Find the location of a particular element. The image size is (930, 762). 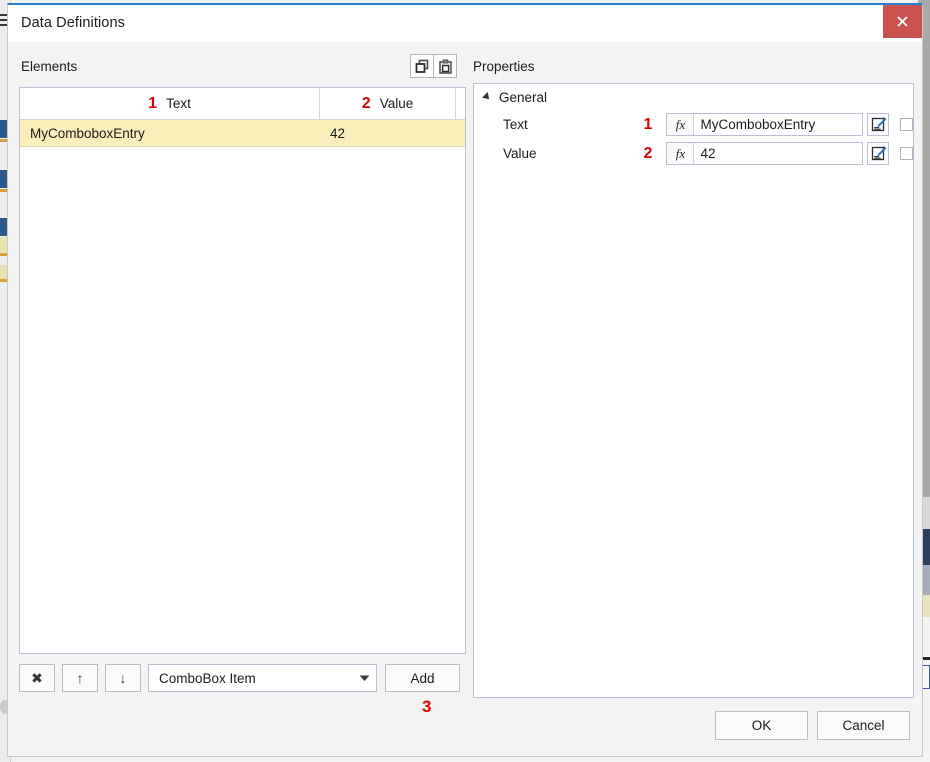

dialog-title: Data Definitions is located at coordinates (73, 23).